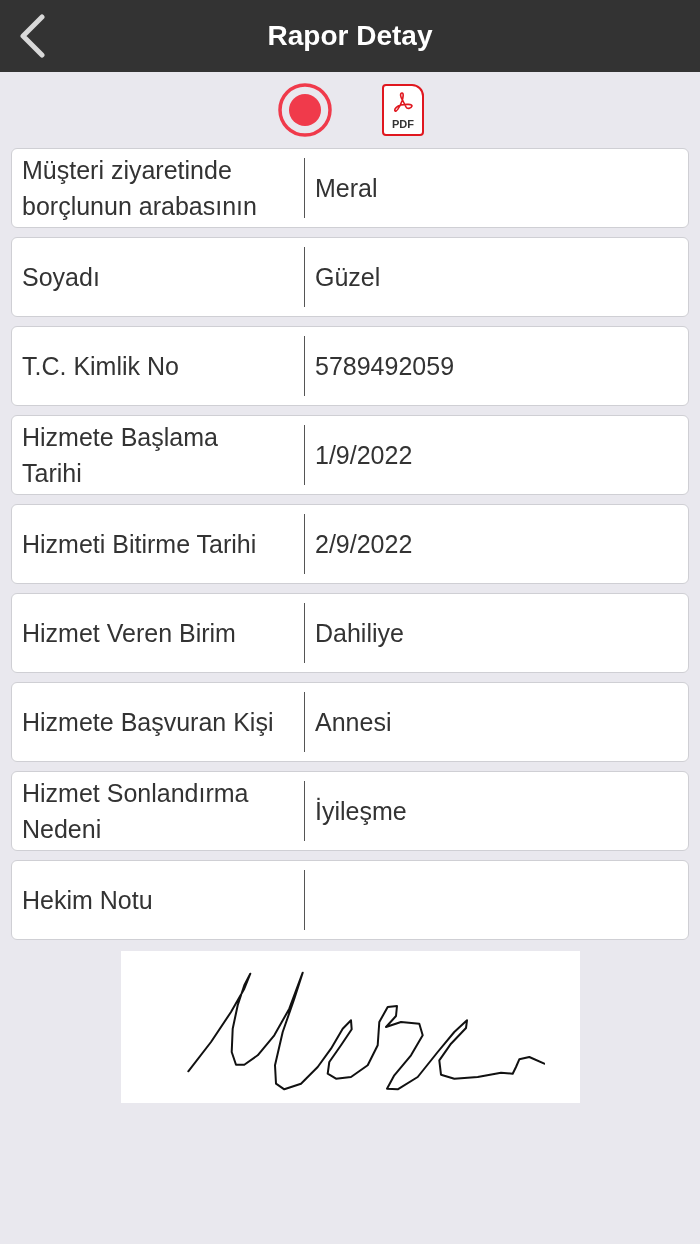  I want to click on field-value: Annesi, so click(353, 722).